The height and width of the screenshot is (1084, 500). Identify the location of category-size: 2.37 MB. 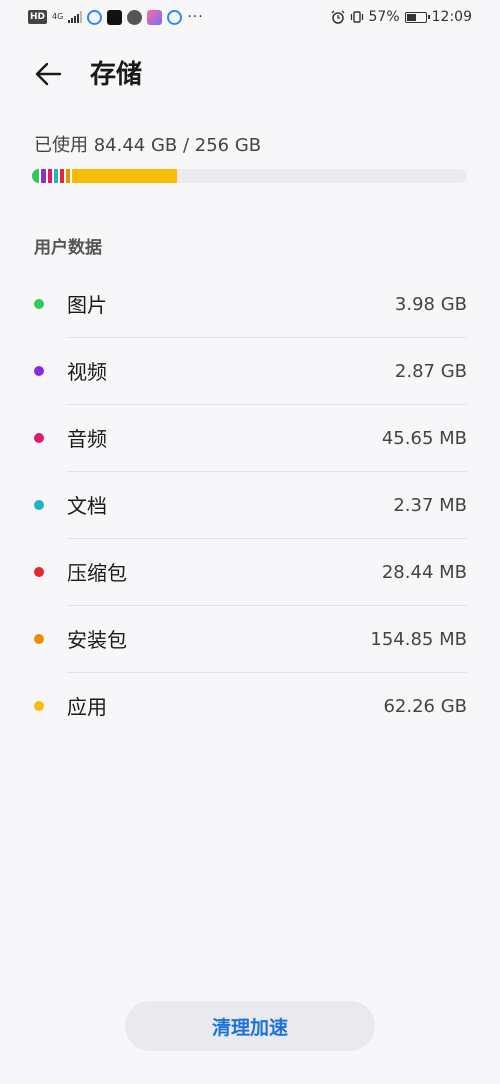
(430, 505).